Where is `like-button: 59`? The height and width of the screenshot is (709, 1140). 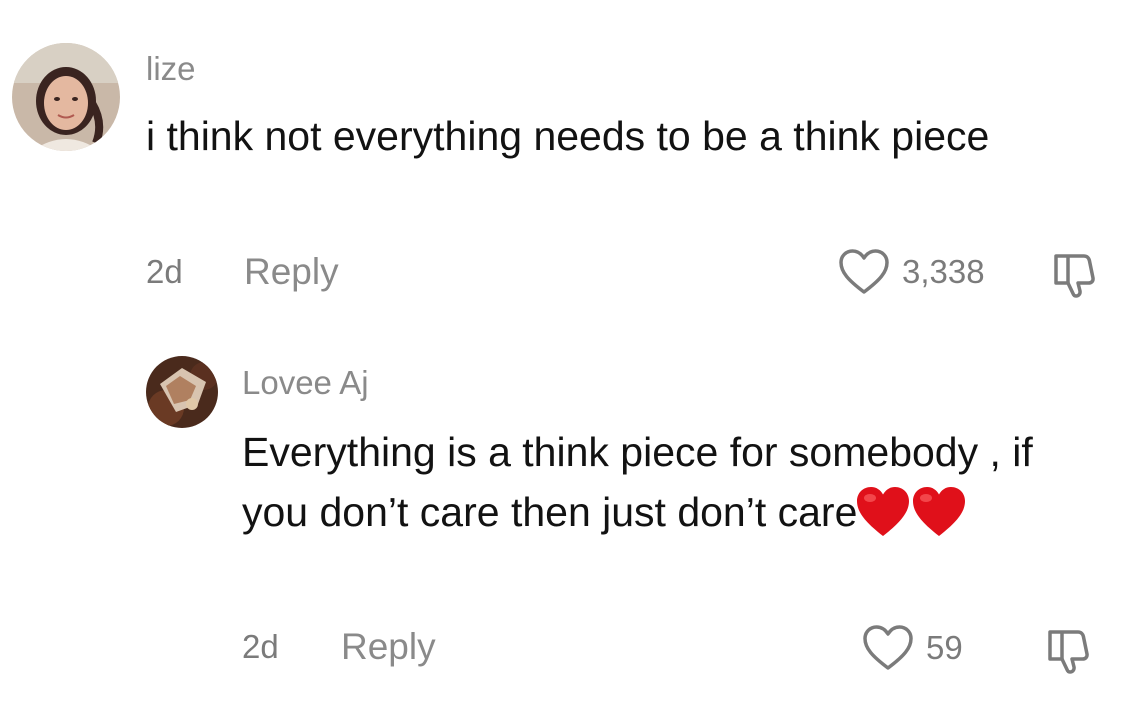 like-button: 59 is located at coordinates (912, 648).